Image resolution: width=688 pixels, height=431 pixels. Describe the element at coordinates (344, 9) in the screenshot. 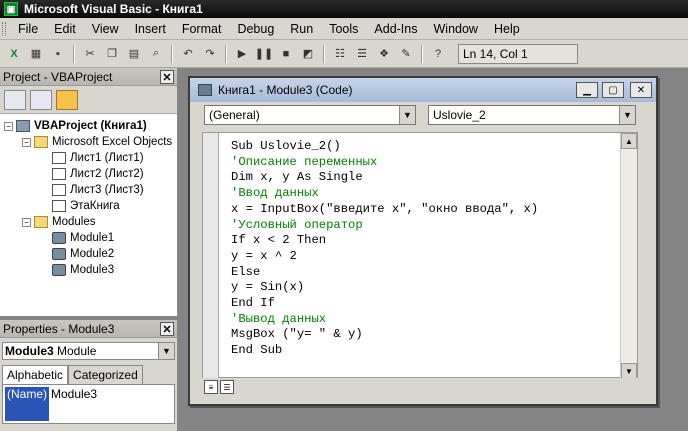

I see `title-bar: ▣ Microsoft Visual Basic - Книга1` at that location.